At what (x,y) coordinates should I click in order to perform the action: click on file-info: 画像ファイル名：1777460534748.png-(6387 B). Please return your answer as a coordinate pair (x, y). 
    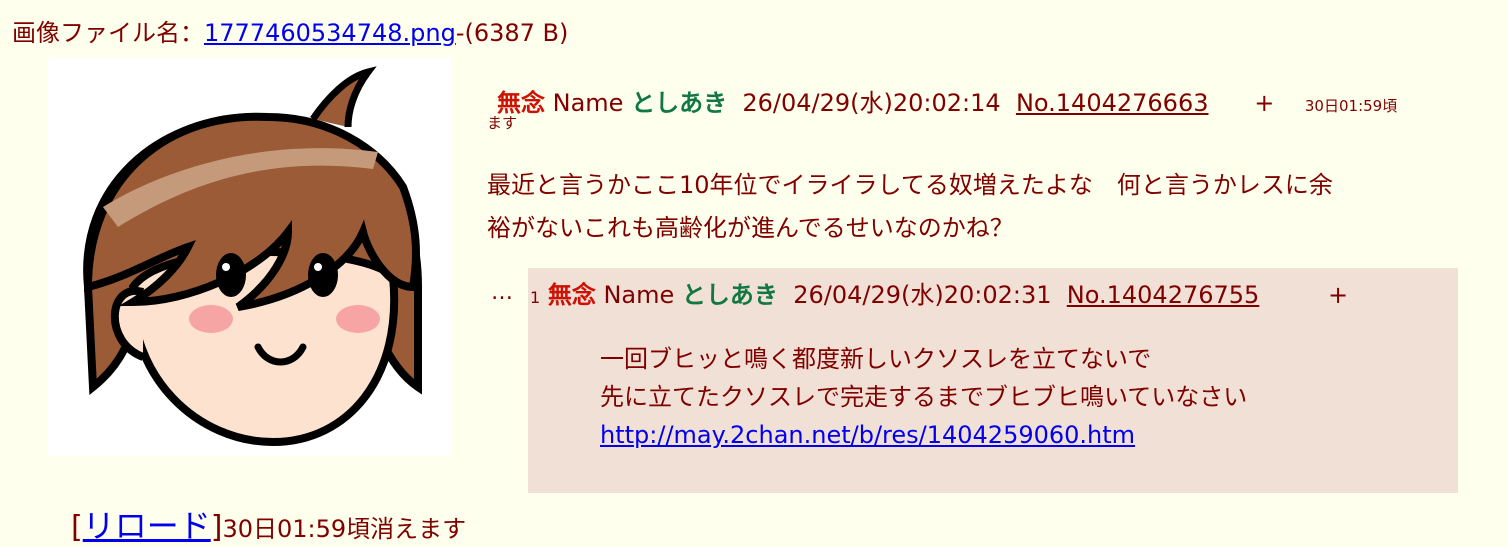
    Looking at the image, I should click on (290, 33).